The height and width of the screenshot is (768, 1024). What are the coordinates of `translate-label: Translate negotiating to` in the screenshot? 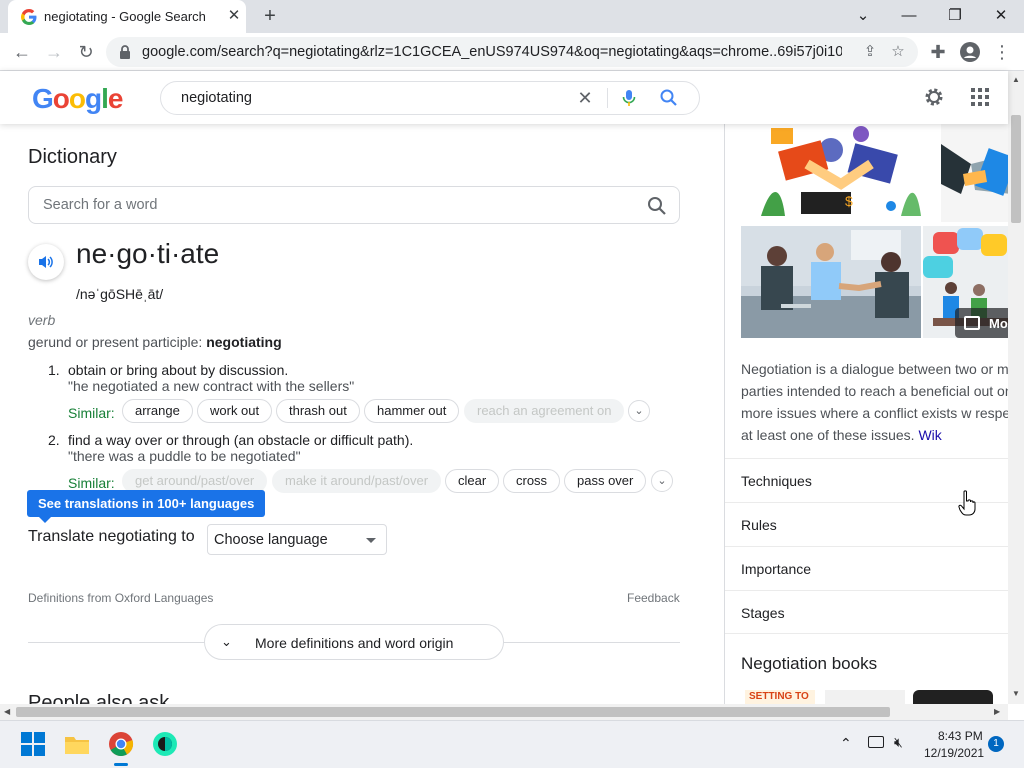 It's located at (111, 536).